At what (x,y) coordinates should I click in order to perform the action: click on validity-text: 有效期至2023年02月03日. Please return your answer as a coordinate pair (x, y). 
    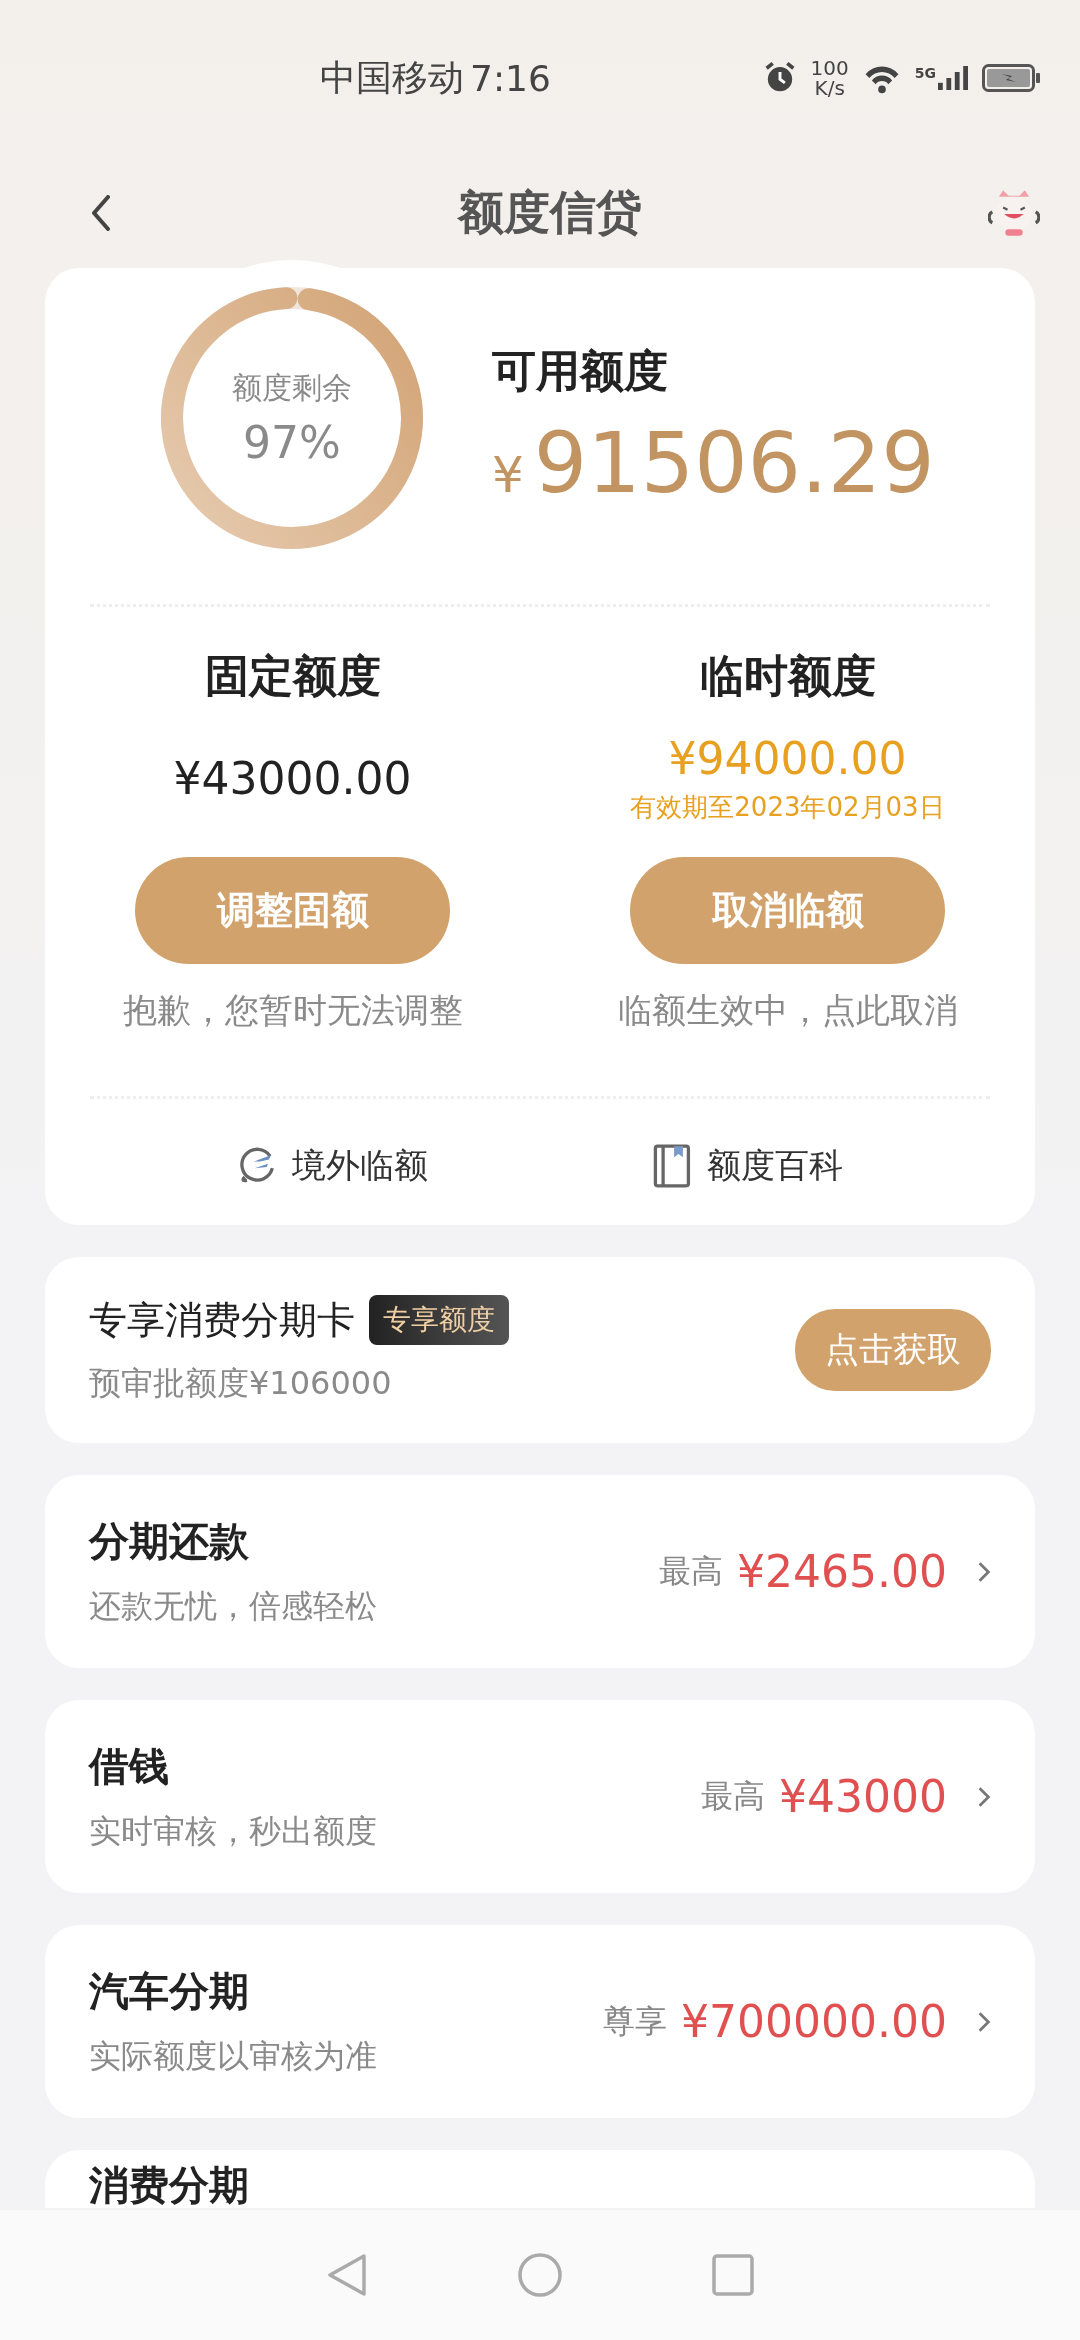
    Looking at the image, I should click on (787, 807).